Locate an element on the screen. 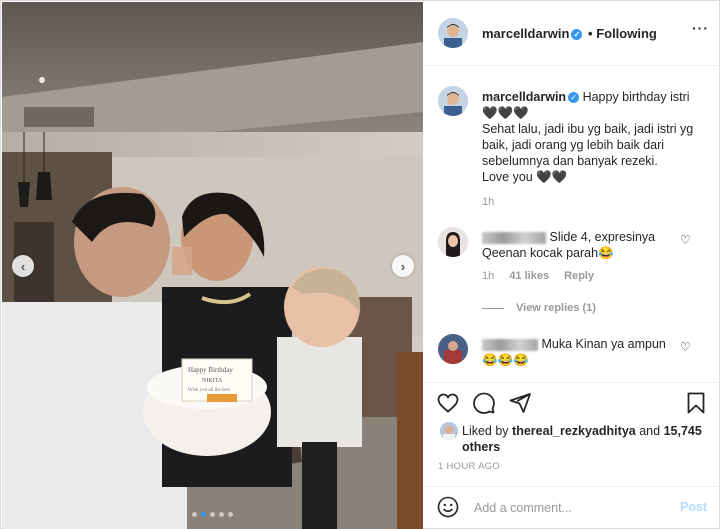 The height and width of the screenshot is (529, 720). share-paper-plane-icon is located at coordinates (520, 403).